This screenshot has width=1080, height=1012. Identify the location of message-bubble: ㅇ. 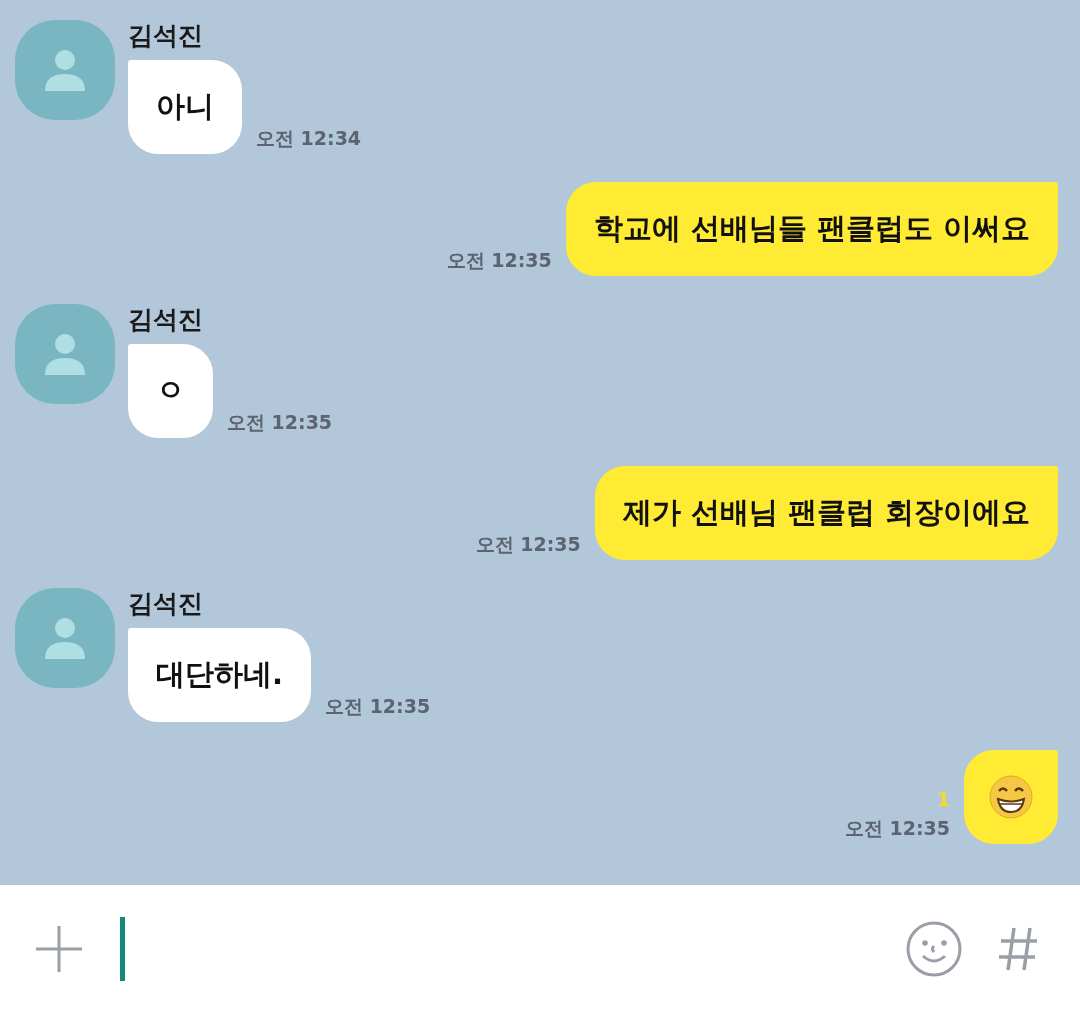
(170, 391).